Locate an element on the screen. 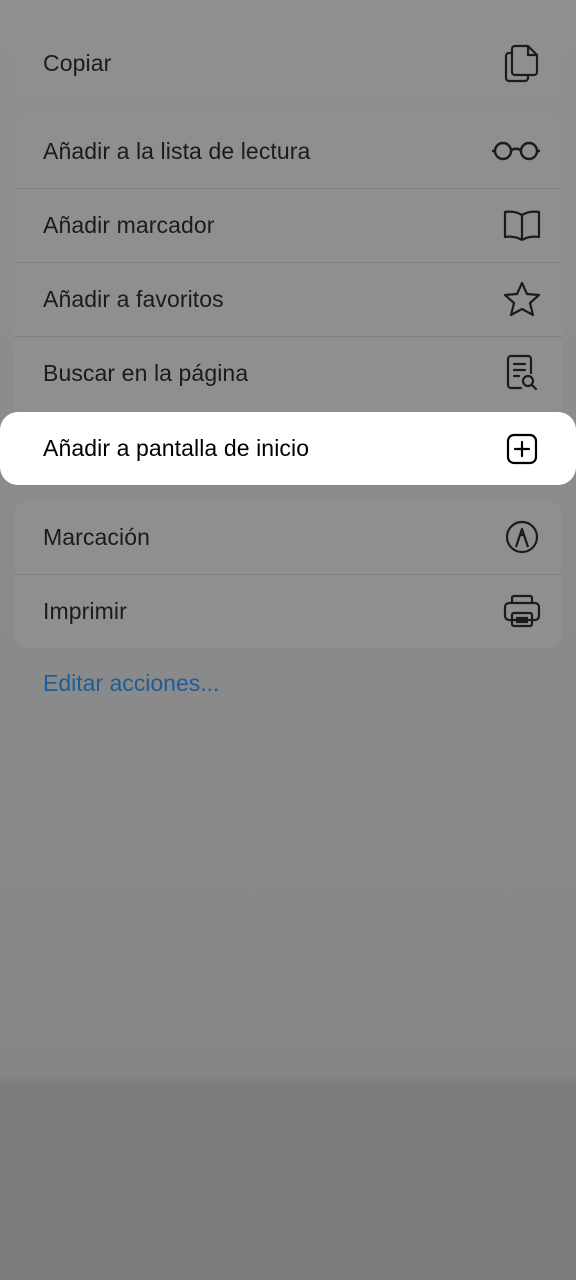 This screenshot has height=1280, width=576. action-reading-list: Añadir a la lista de lectura is located at coordinates (288, 151).